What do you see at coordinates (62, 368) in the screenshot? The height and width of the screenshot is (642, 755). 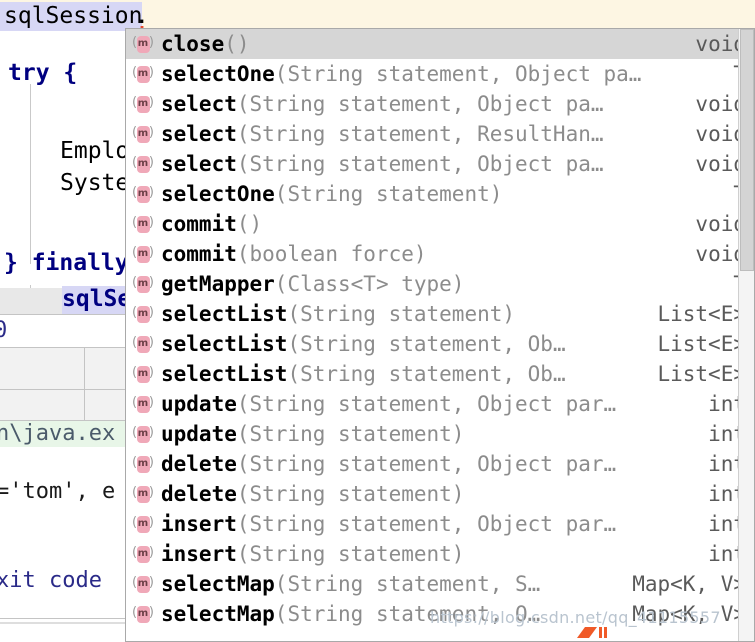 I see `console-row` at bounding box center [62, 368].